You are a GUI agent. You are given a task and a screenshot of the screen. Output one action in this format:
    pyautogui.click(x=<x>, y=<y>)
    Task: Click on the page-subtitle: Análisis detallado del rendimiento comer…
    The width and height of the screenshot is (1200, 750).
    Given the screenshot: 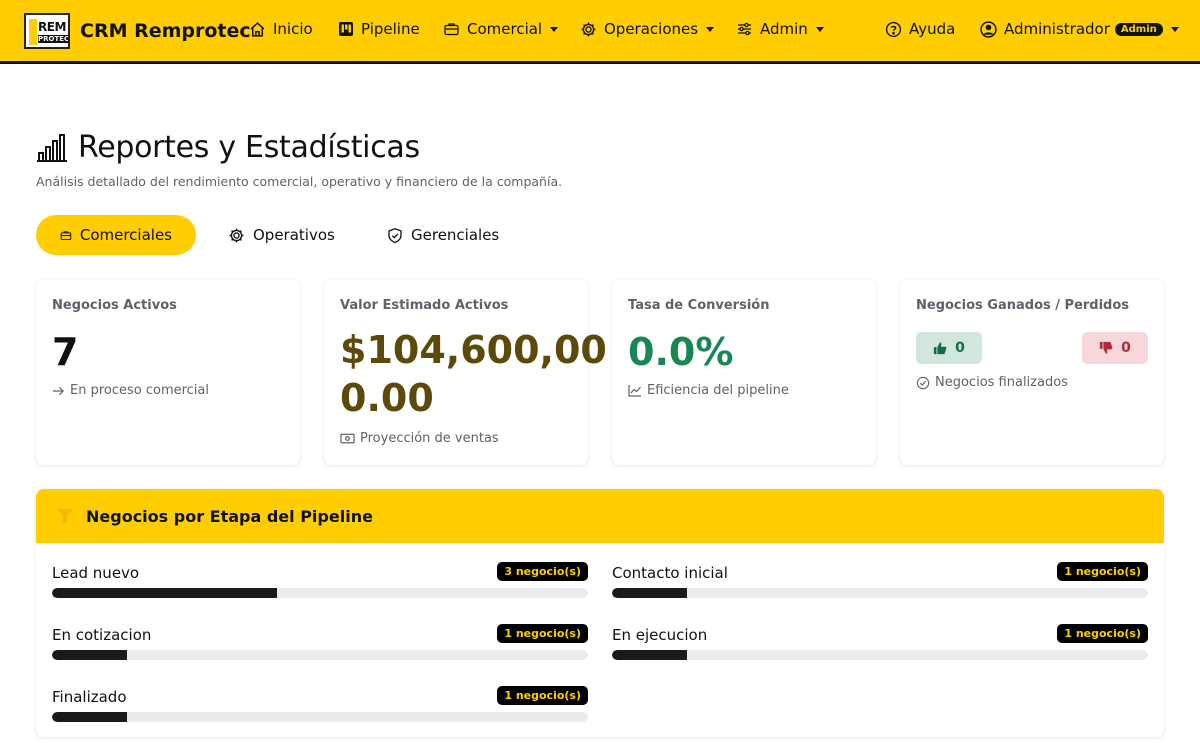 What is the action you would take?
    pyautogui.click(x=299, y=181)
    